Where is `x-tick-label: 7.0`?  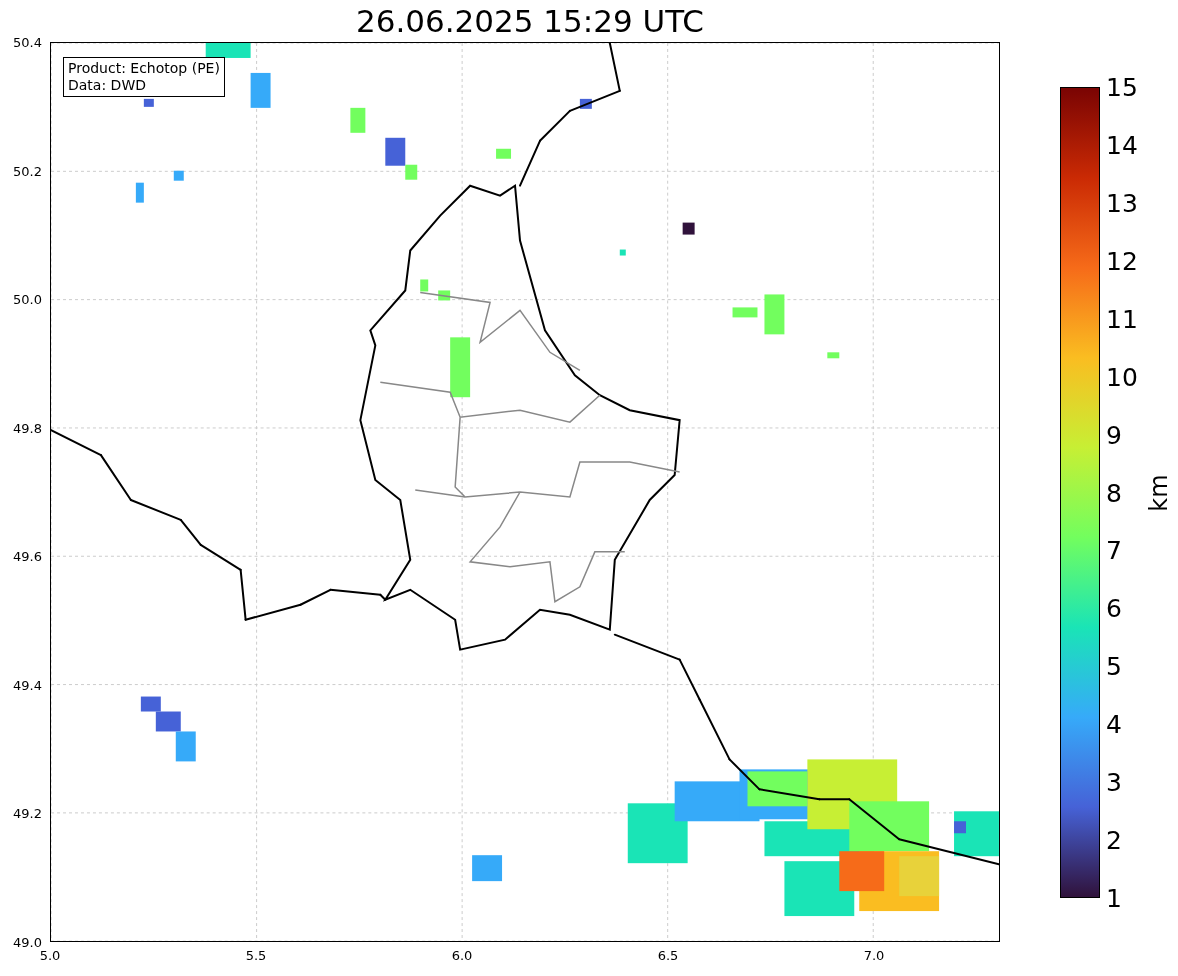
x-tick-label: 7.0 is located at coordinates (874, 955).